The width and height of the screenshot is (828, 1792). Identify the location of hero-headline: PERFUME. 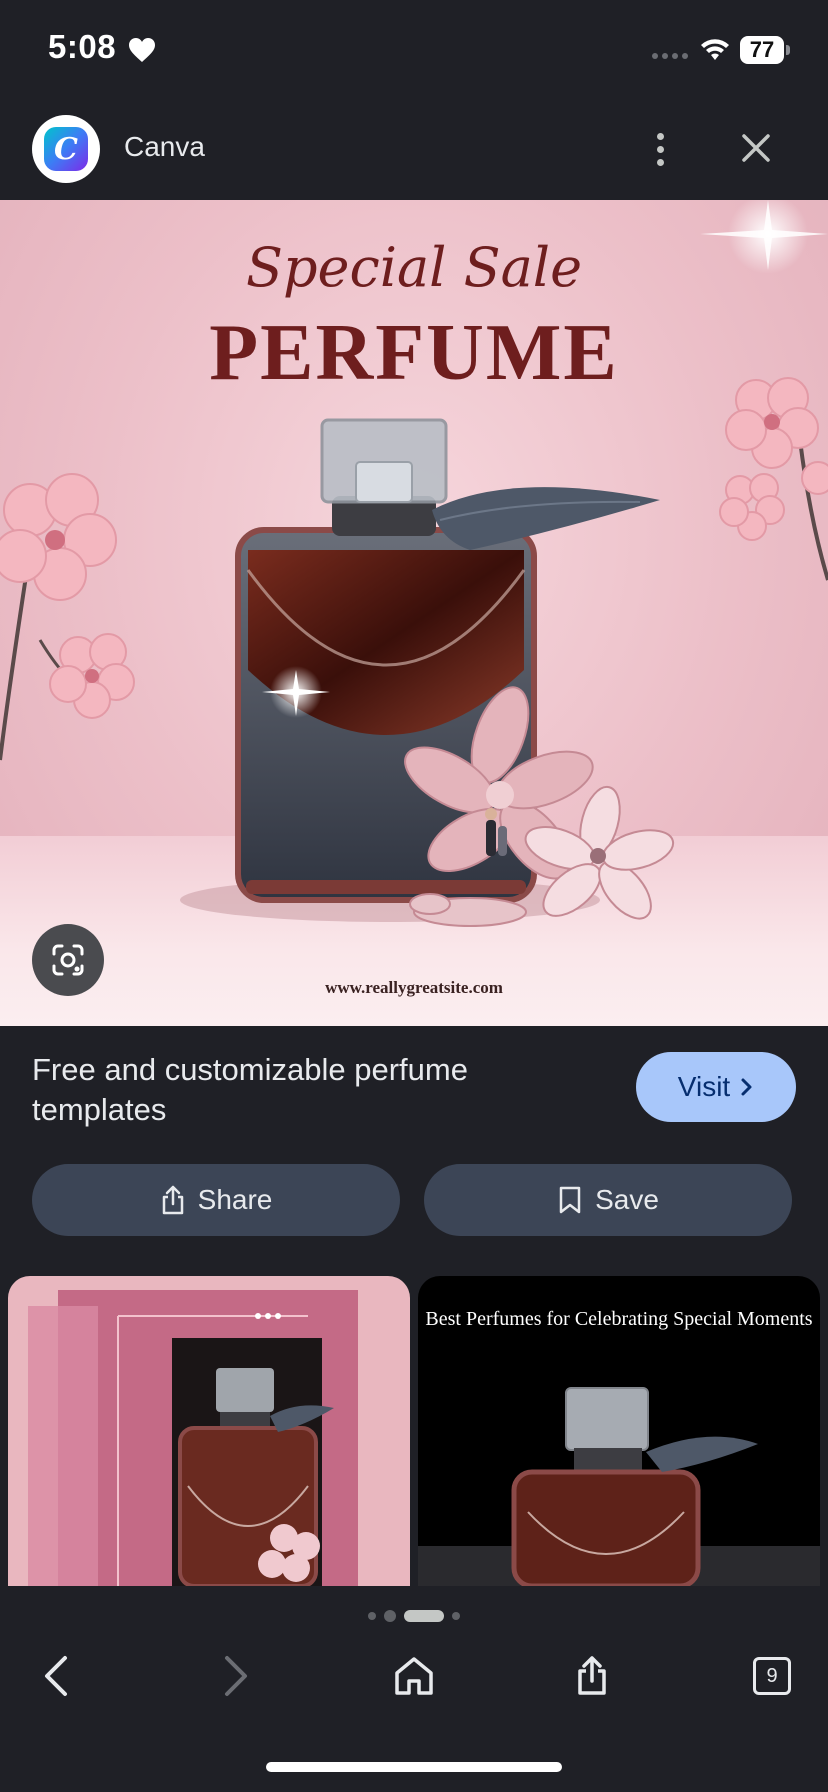
(414, 353).